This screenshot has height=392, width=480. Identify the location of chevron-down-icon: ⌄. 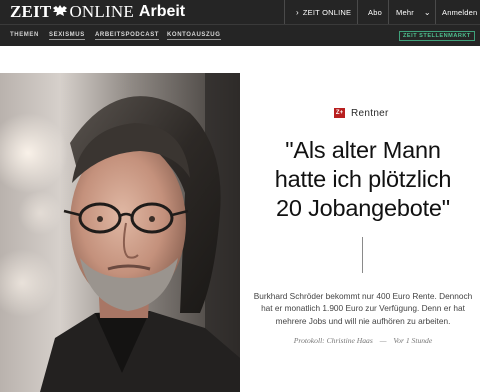
(427, 12).